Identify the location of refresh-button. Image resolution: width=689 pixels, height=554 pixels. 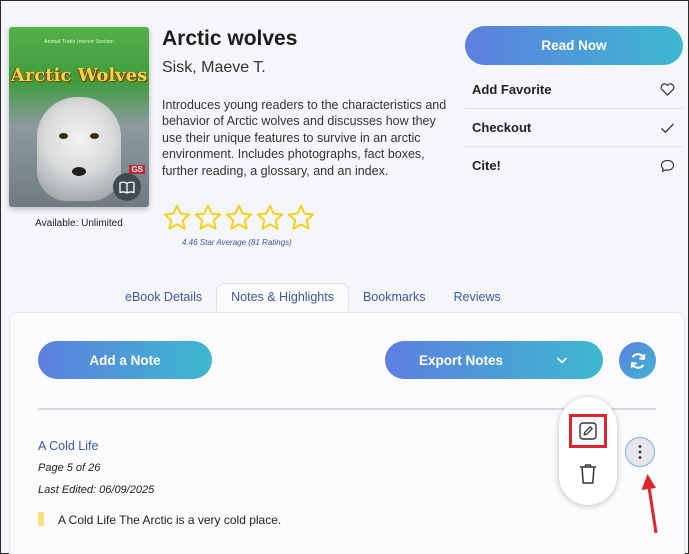
(637, 360).